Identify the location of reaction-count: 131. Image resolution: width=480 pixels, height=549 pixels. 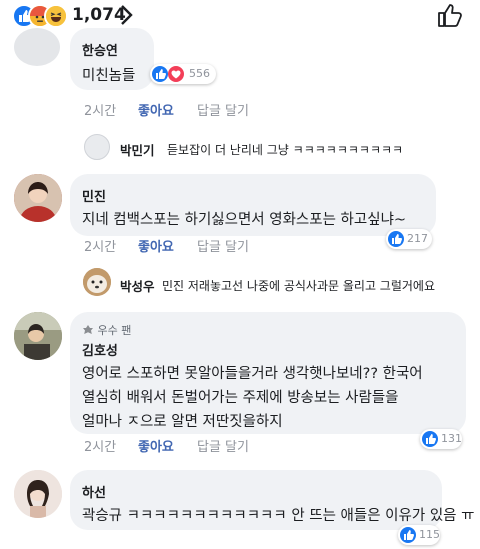
(451, 438).